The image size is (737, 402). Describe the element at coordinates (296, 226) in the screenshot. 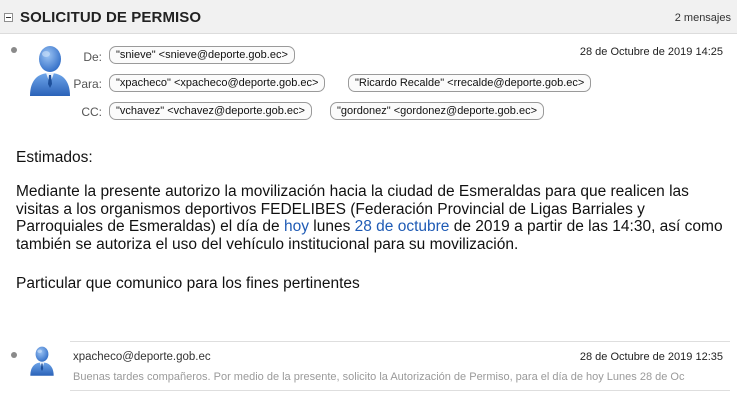

I see `highlight-today: hoy` at that location.